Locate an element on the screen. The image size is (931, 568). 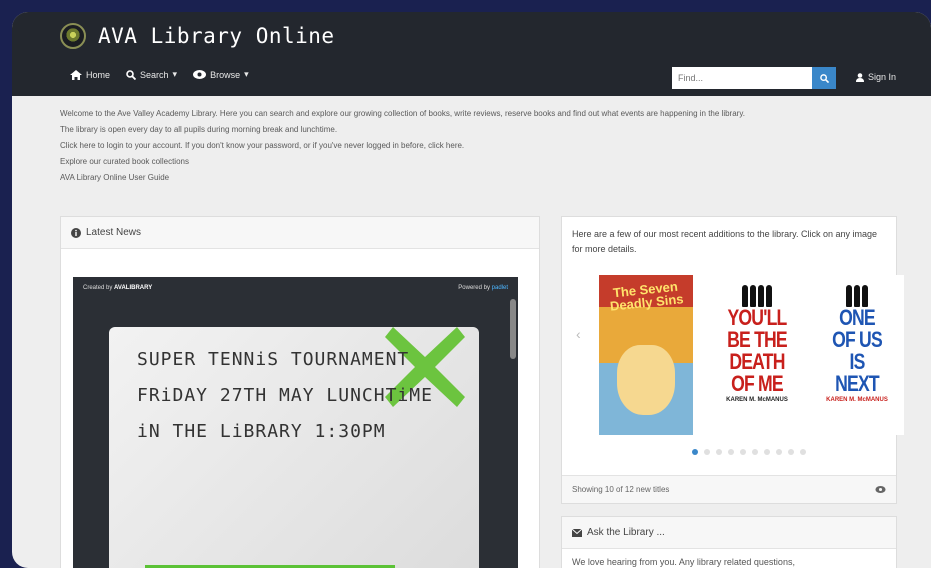
nav-browse: Browse ▾ is located at coordinates (221, 74).